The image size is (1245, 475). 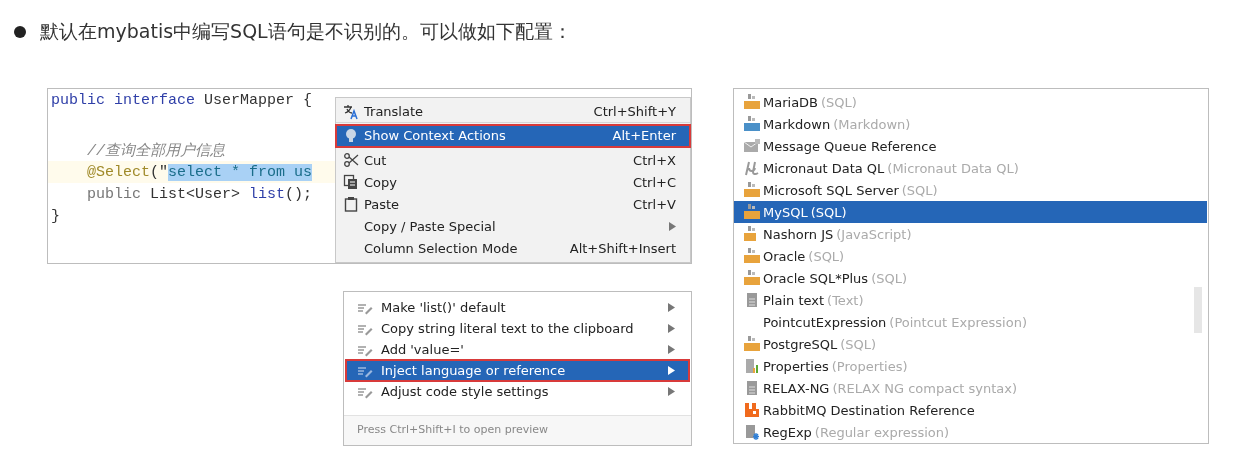 I want to click on list-item: Oracle (SQL), so click(x=970, y=256).